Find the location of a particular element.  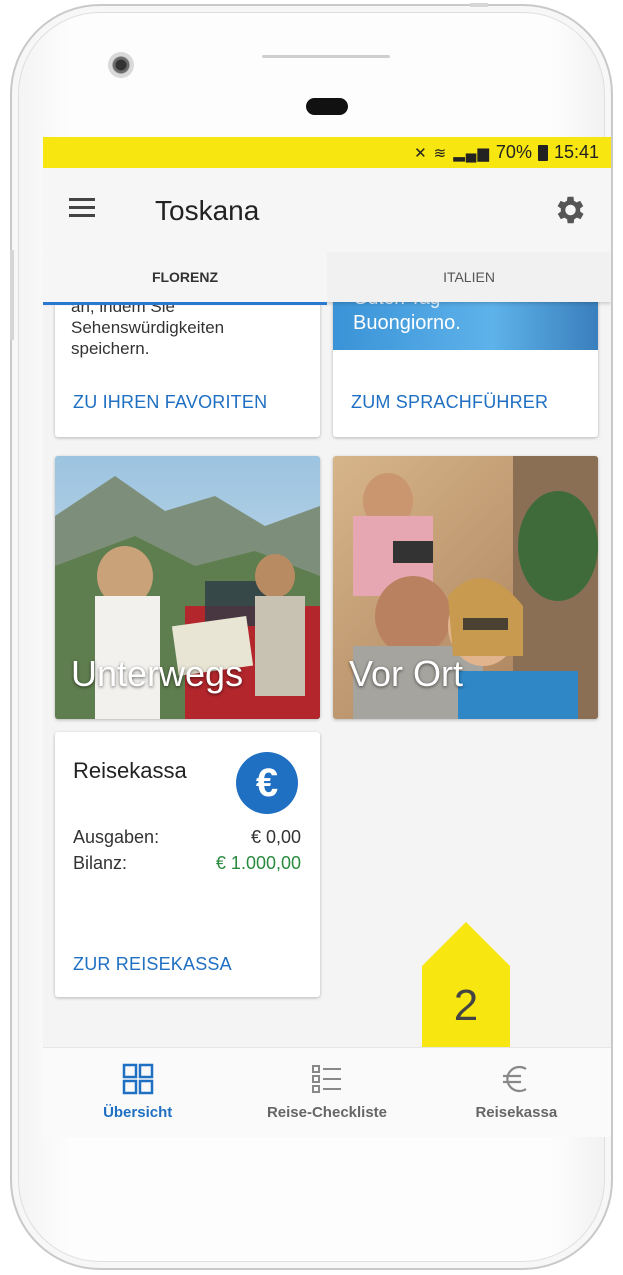

tile-unterwegs: Unterwegs is located at coordinates (187, 587).